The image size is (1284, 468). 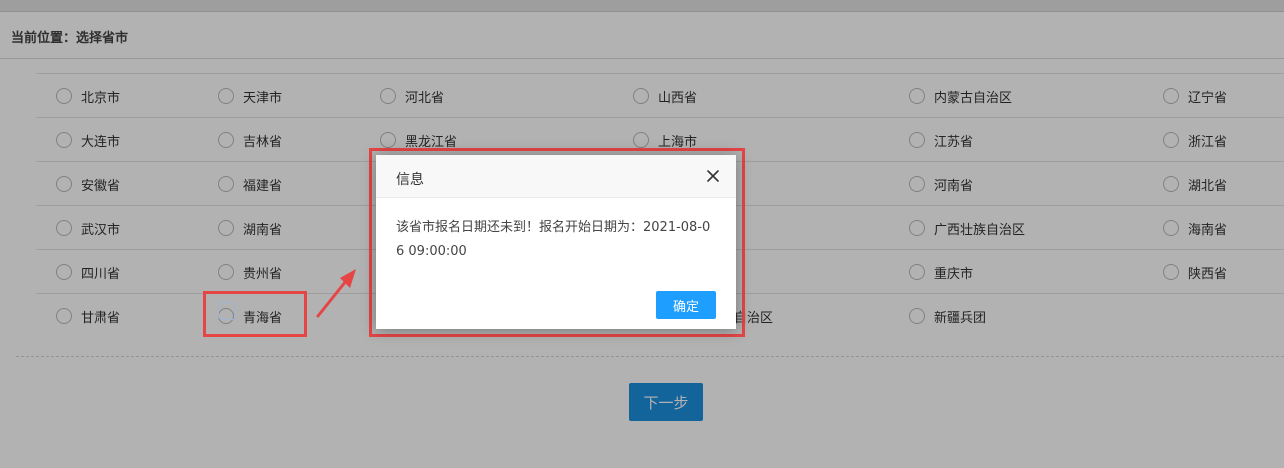 What do you see at coordinates (686, 305) in the screenshot?
I see `confirm-button: 确定` at bounding box center [686, 305].